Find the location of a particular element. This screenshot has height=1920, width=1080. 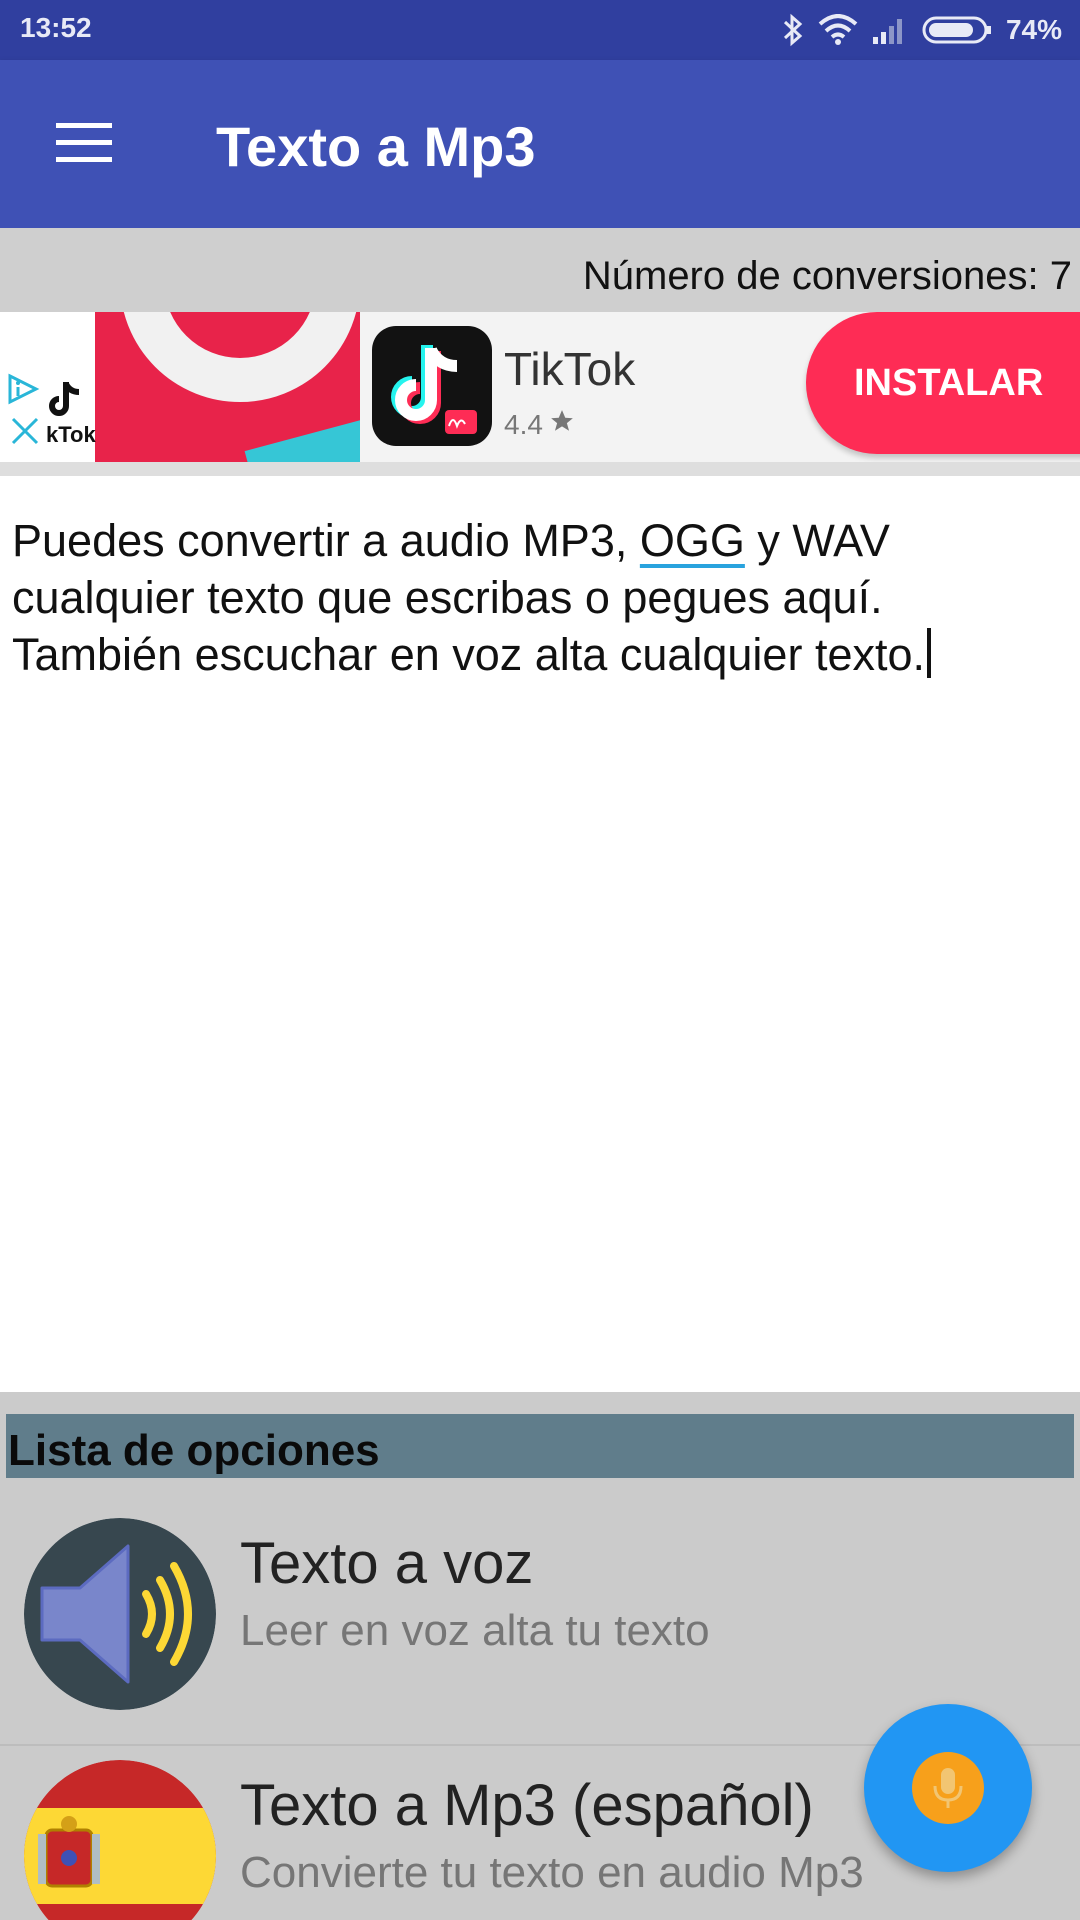

spain-flag-icon is located at coordinates (120, 1840).